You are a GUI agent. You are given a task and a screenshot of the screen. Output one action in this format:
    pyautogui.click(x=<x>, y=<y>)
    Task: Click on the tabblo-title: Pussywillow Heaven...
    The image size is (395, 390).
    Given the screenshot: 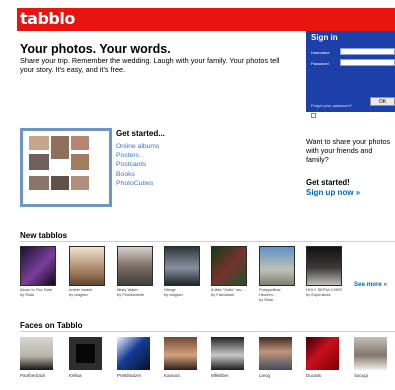 What is the action you would take?
    pyautogui.click(x=278, y=292)
    